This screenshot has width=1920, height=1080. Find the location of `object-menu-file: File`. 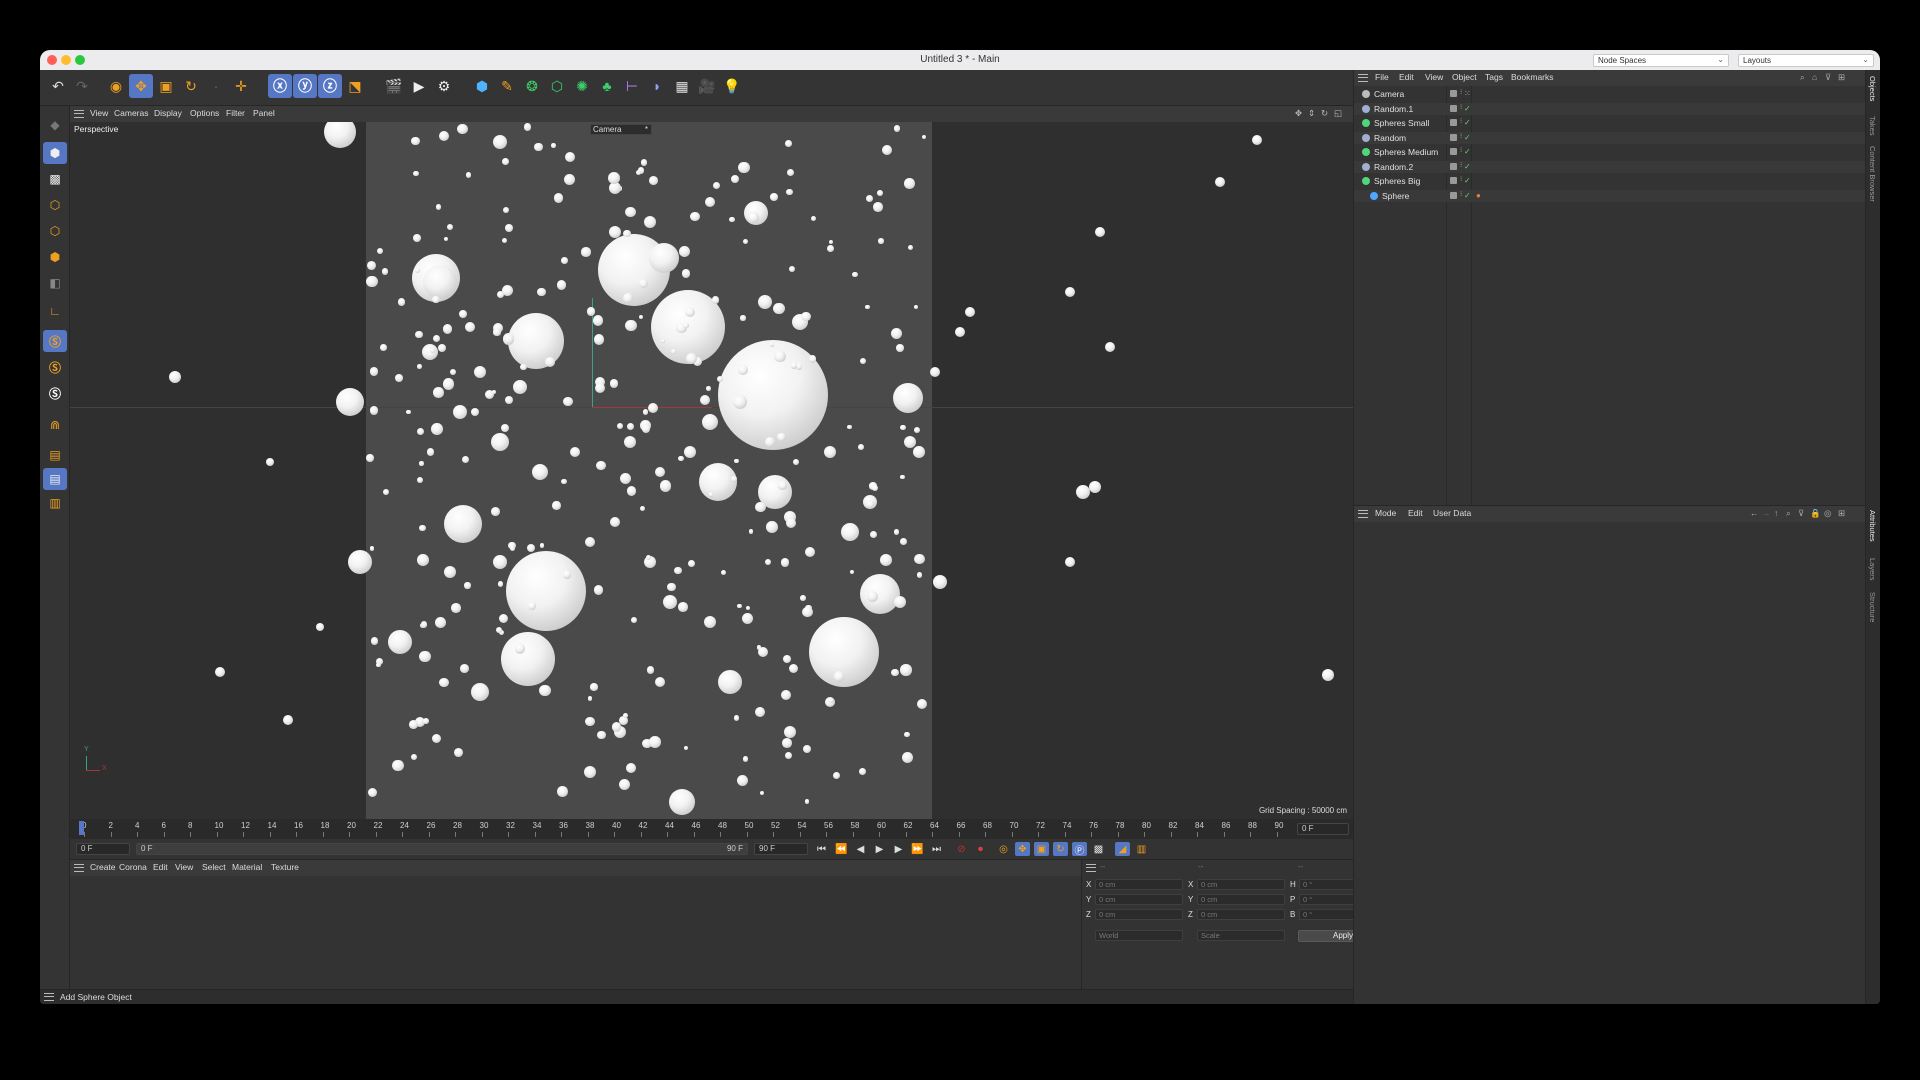

object-menu-file: File is located at coordinates (1382, 77).